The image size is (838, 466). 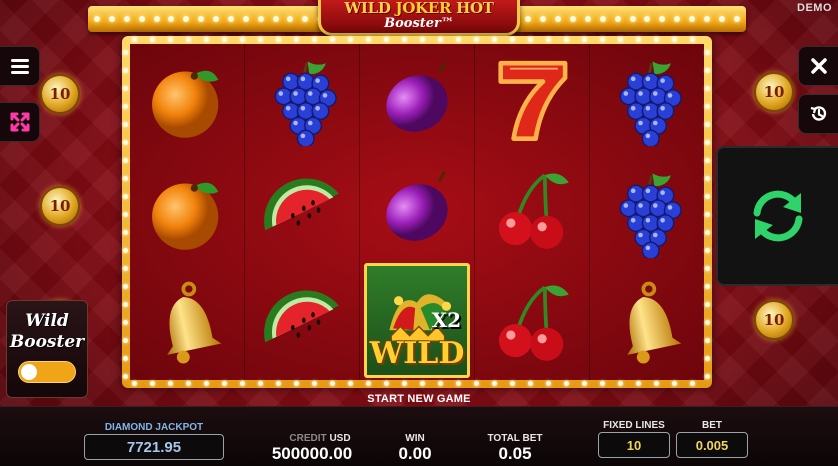 I want to click on game-logo: WILD JOKER HOT Booster™, so click(x=419, y=18).